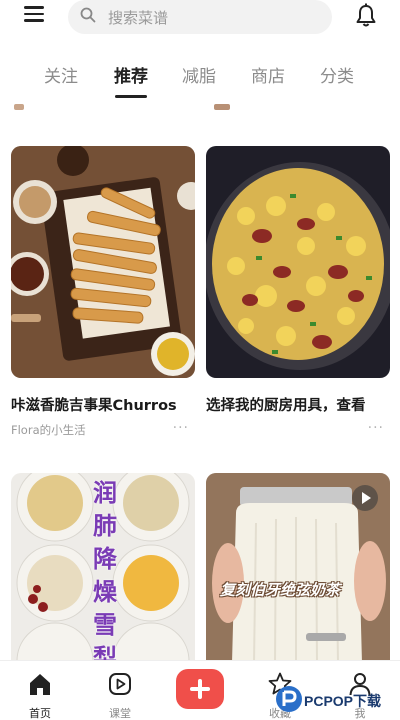 This screenshot has height=720, width=400. I want to click on tab-store: 商店, so click(268, 74).